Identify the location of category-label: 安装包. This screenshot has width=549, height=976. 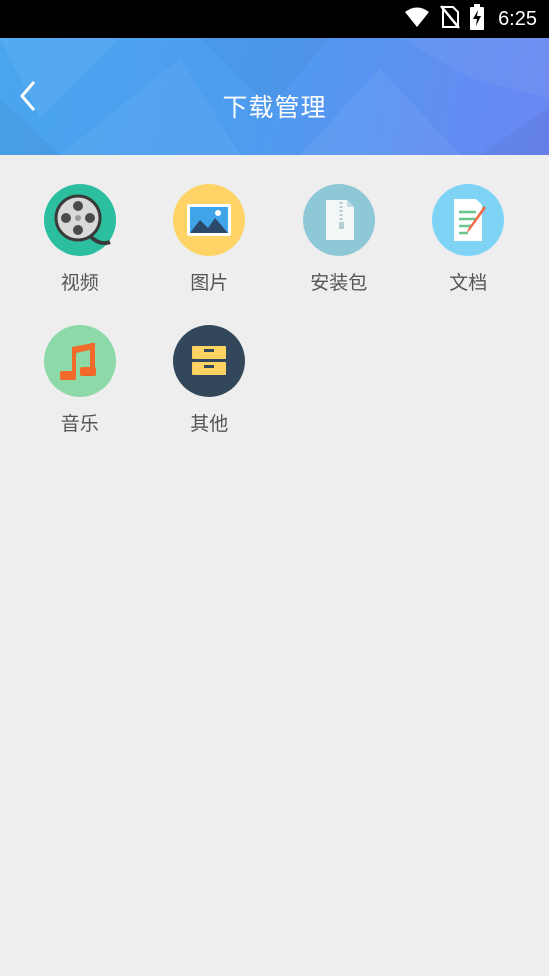
(339, 283).